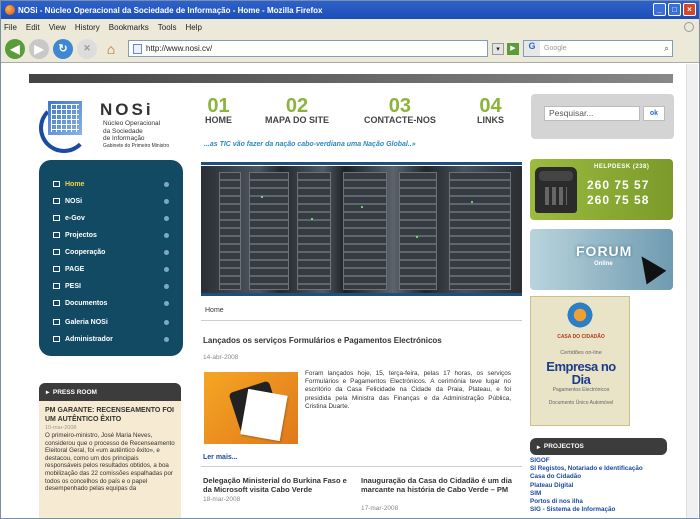  What do you see at coordinates (581, 373) in the screenshot?
I see `casa-empresa: Empresa no Dia` at bounding box center [581, 373].